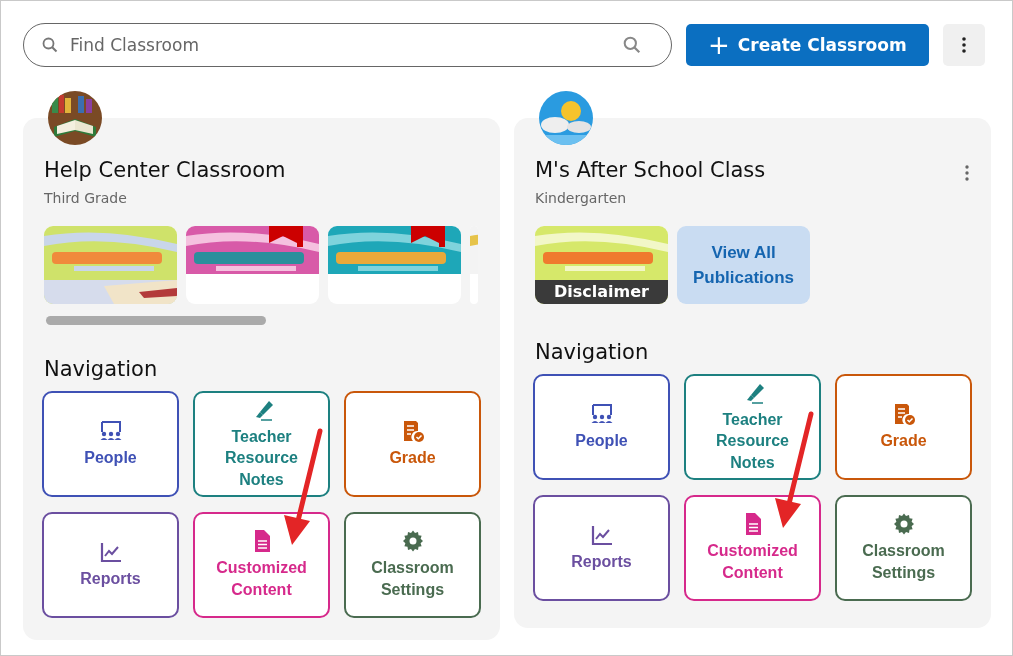  I want to click on classroom-name: Help Center Classroom, so click(165, 170).